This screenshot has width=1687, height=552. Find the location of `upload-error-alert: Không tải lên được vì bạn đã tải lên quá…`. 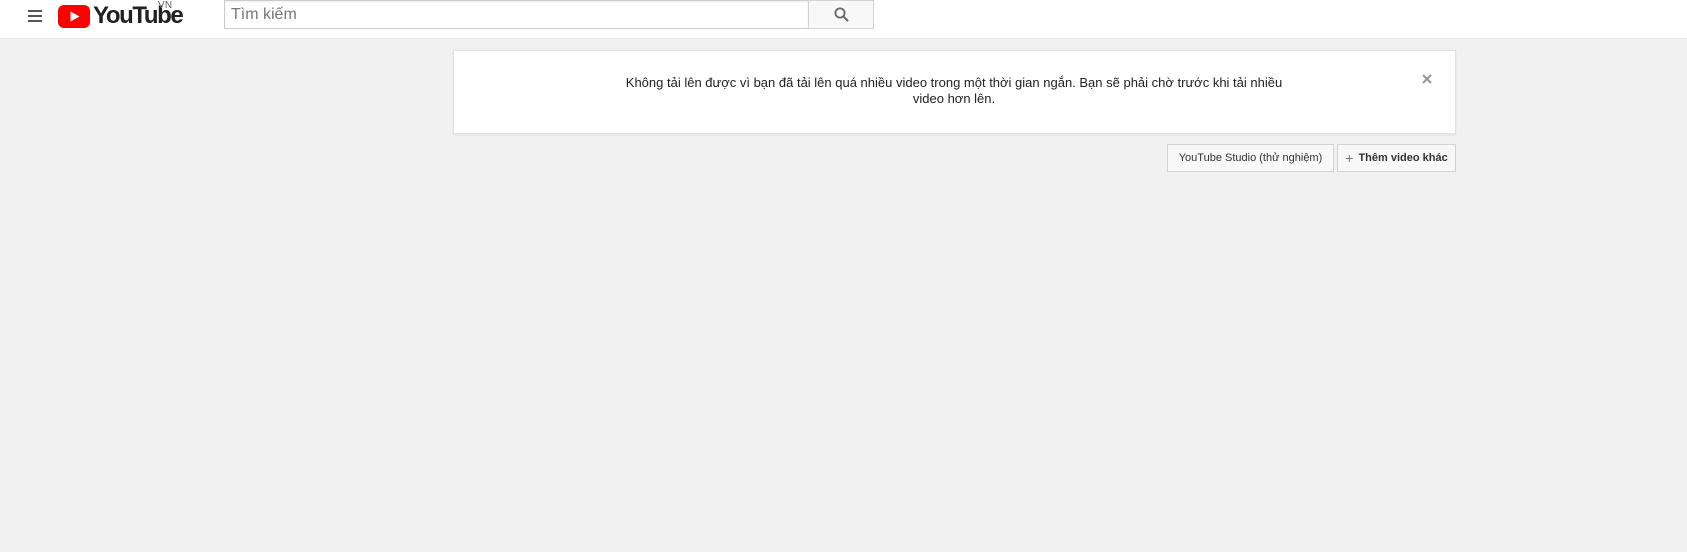

upload-error-alert: Không tải lên được vì bạn đã tải lên quá… is located at coordinates (954, 92).